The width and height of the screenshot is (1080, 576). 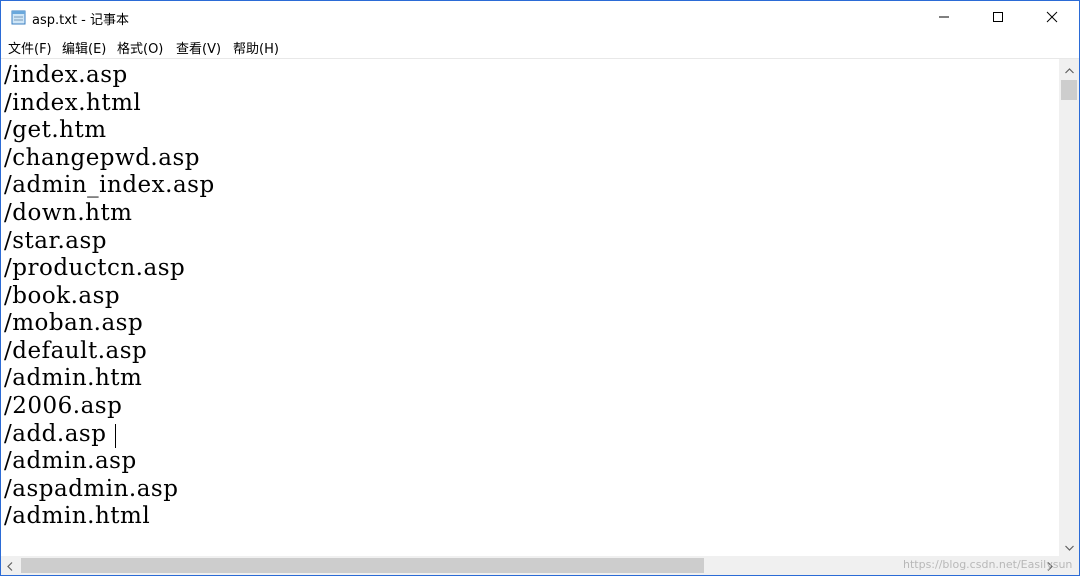 I want to click on close-icon, so click(x=1052, y=17).